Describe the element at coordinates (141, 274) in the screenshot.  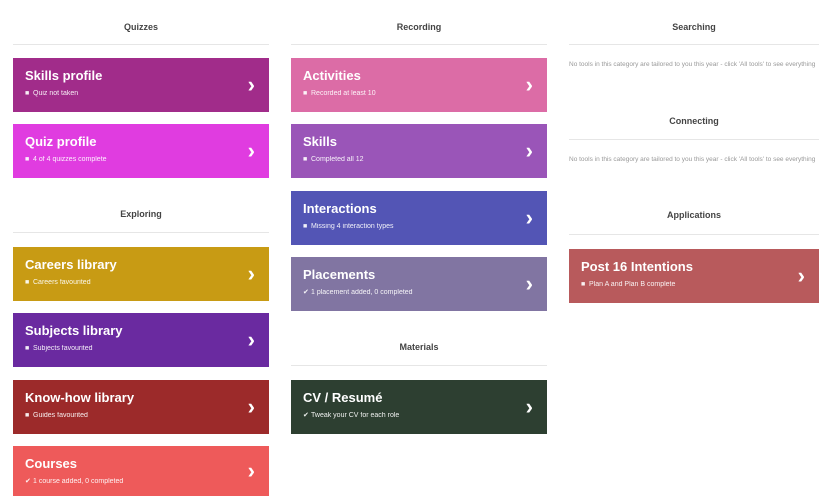
I see `card-careers-library: Careers library ■ Careers favourited ›` at that location.